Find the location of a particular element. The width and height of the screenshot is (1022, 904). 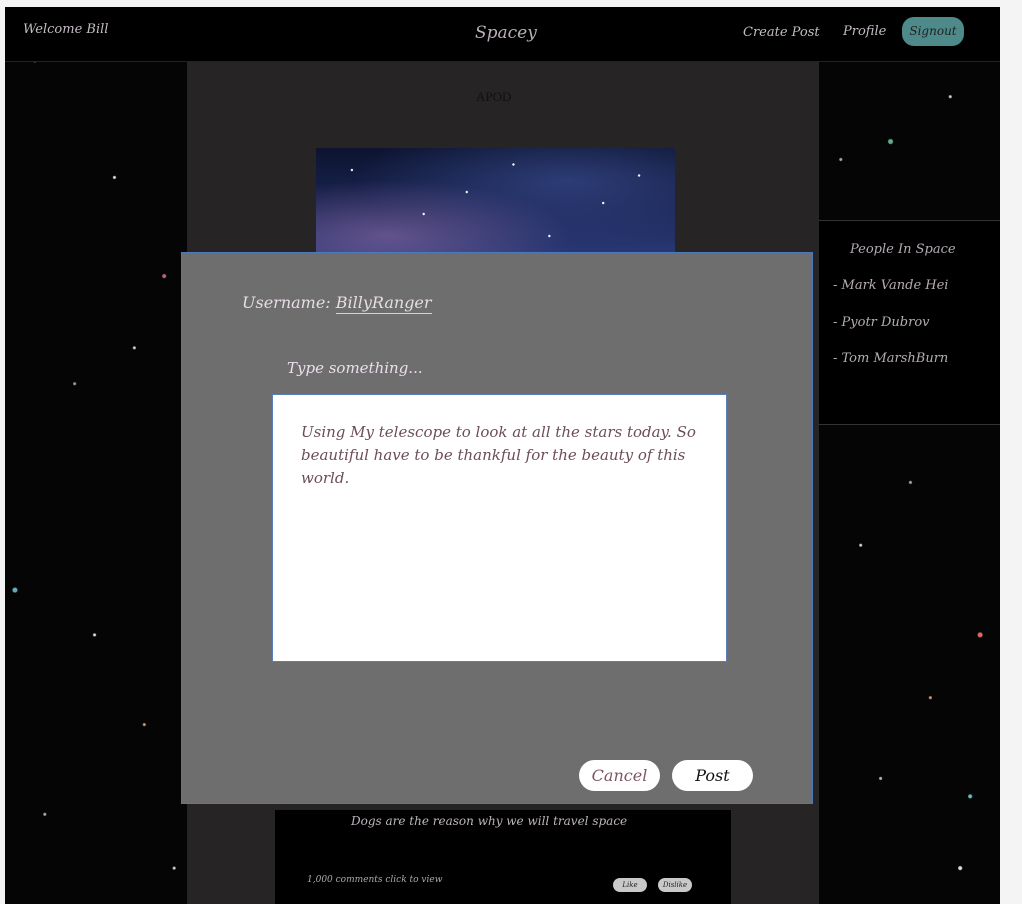

comments-link: 1,000 comments click to view is located at coordinates (374, 880).